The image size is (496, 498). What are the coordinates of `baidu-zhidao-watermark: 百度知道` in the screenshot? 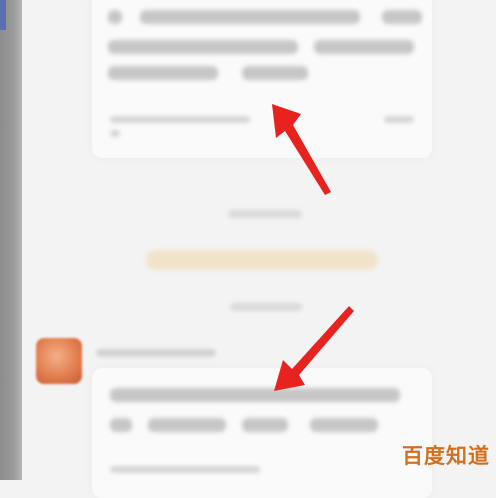 It's located at (446, 456).